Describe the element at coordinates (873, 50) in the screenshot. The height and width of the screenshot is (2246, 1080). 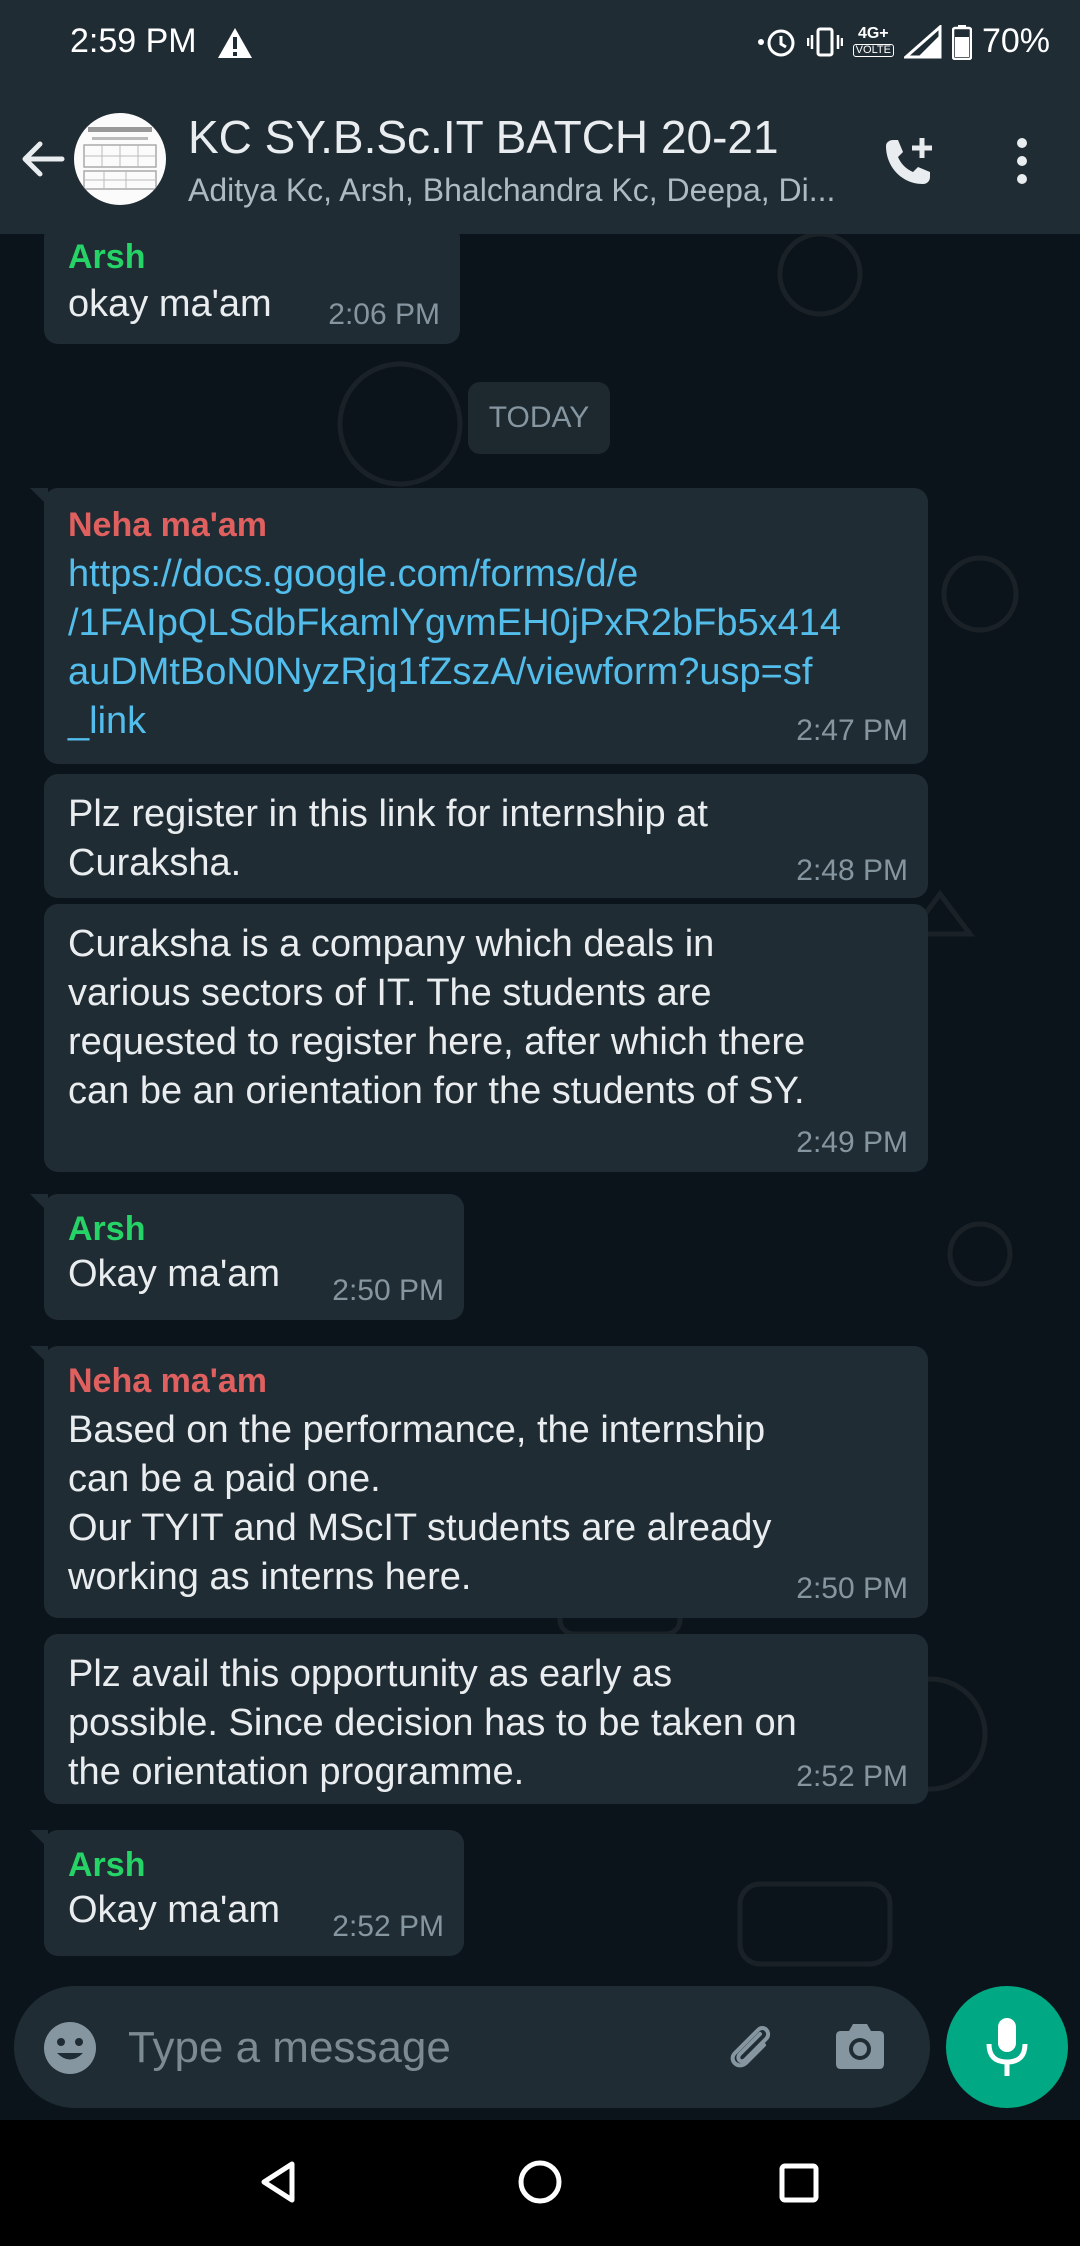
I see `volte-label: VOLTE` at that location.